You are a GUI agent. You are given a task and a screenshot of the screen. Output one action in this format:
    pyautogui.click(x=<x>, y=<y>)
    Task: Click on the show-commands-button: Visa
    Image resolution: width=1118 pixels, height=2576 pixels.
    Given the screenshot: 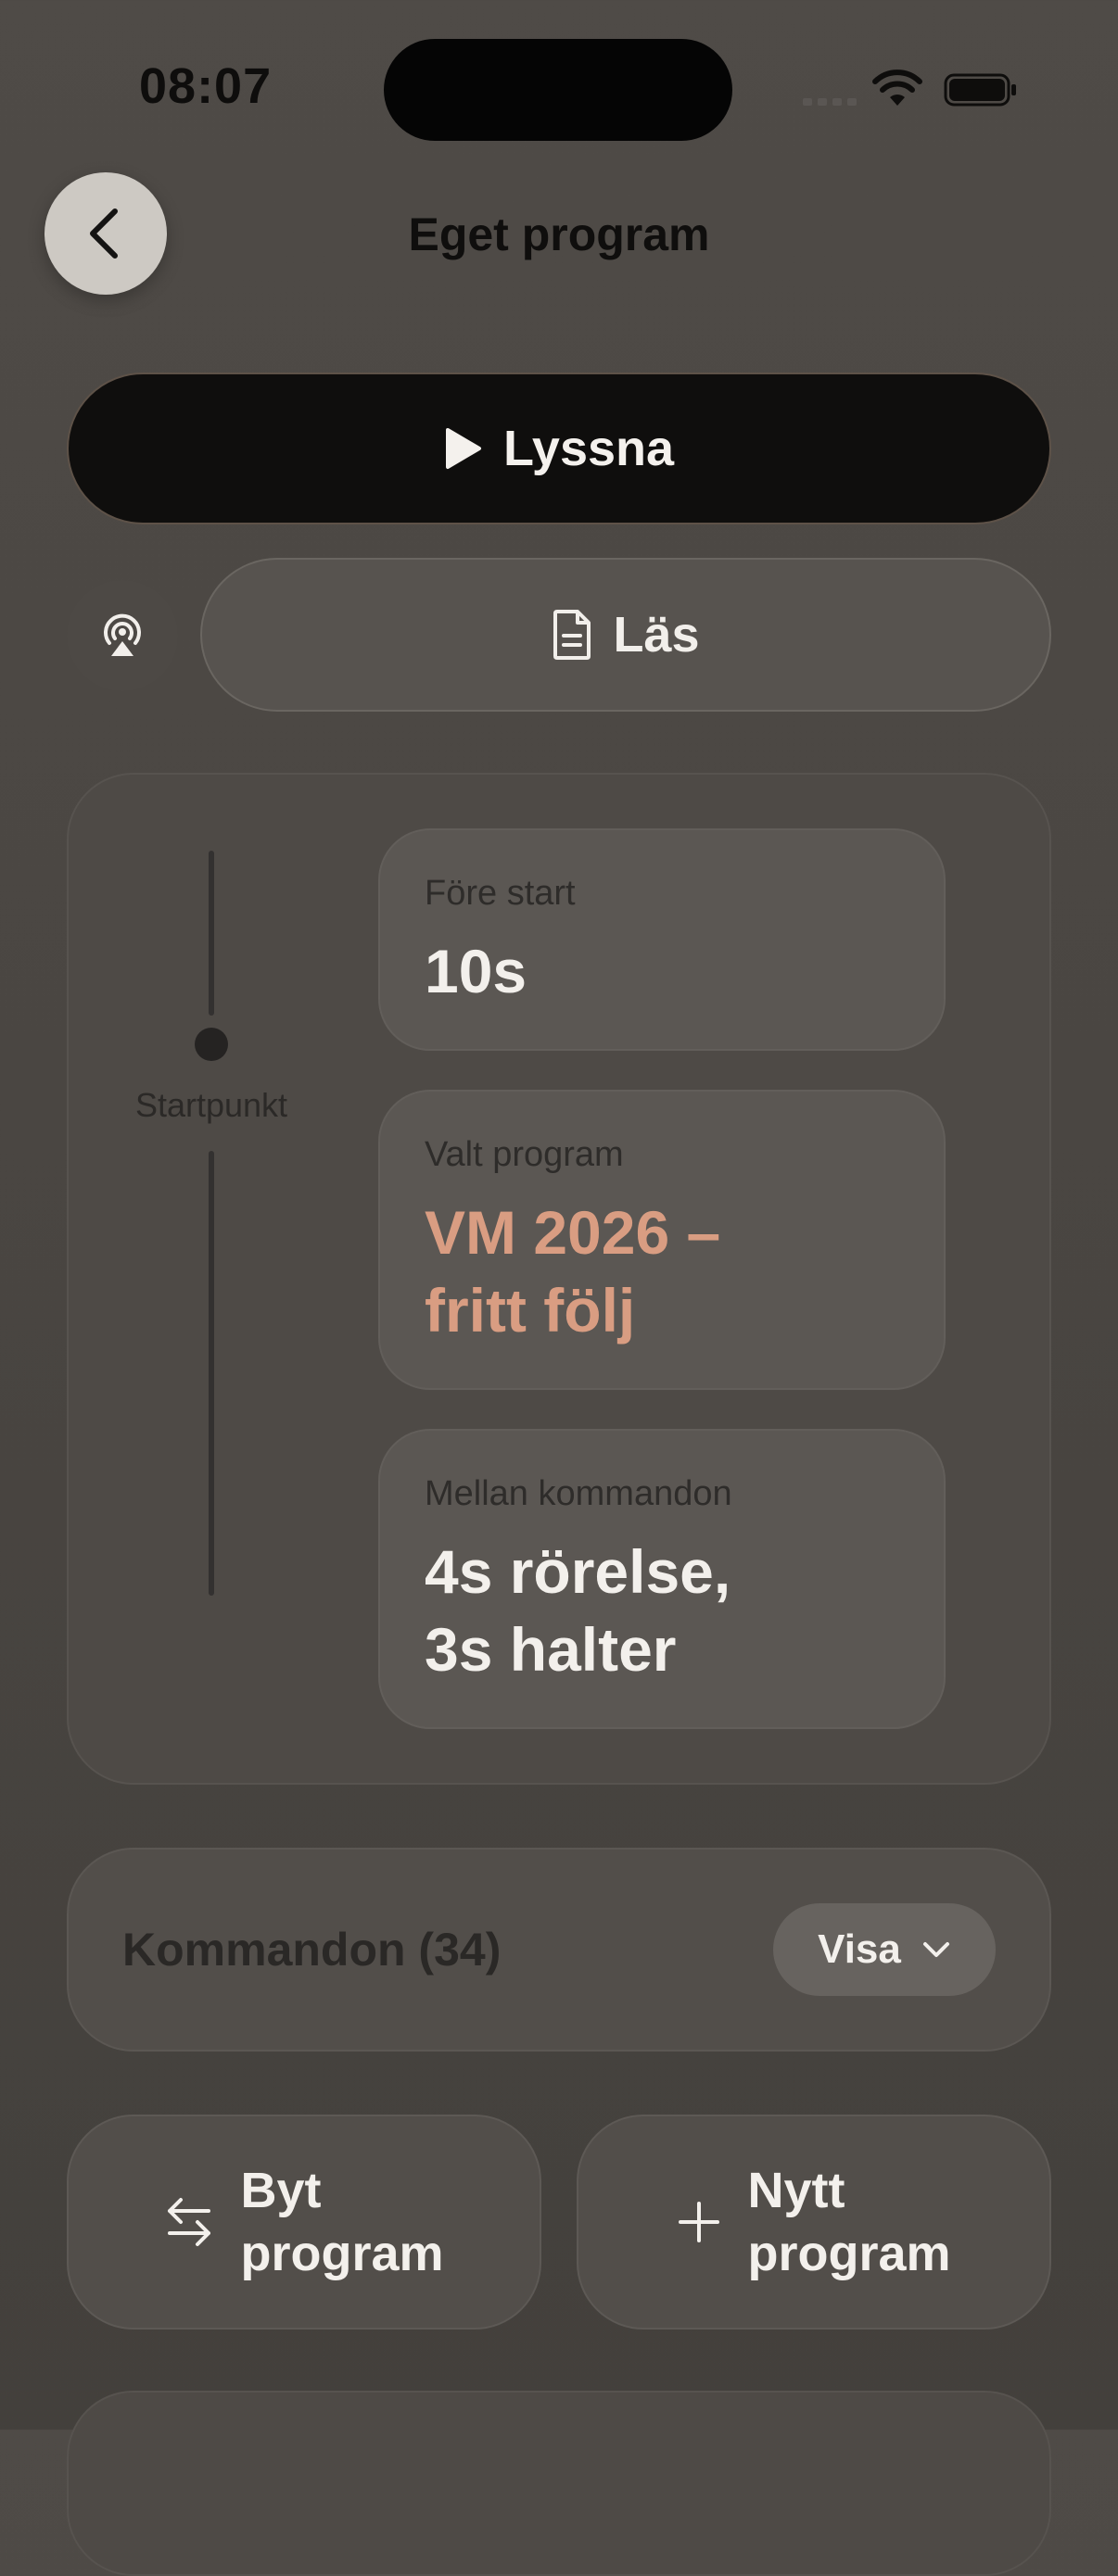 What is the action you would take?
    pyautogui.click(x=884, y=1949)
    